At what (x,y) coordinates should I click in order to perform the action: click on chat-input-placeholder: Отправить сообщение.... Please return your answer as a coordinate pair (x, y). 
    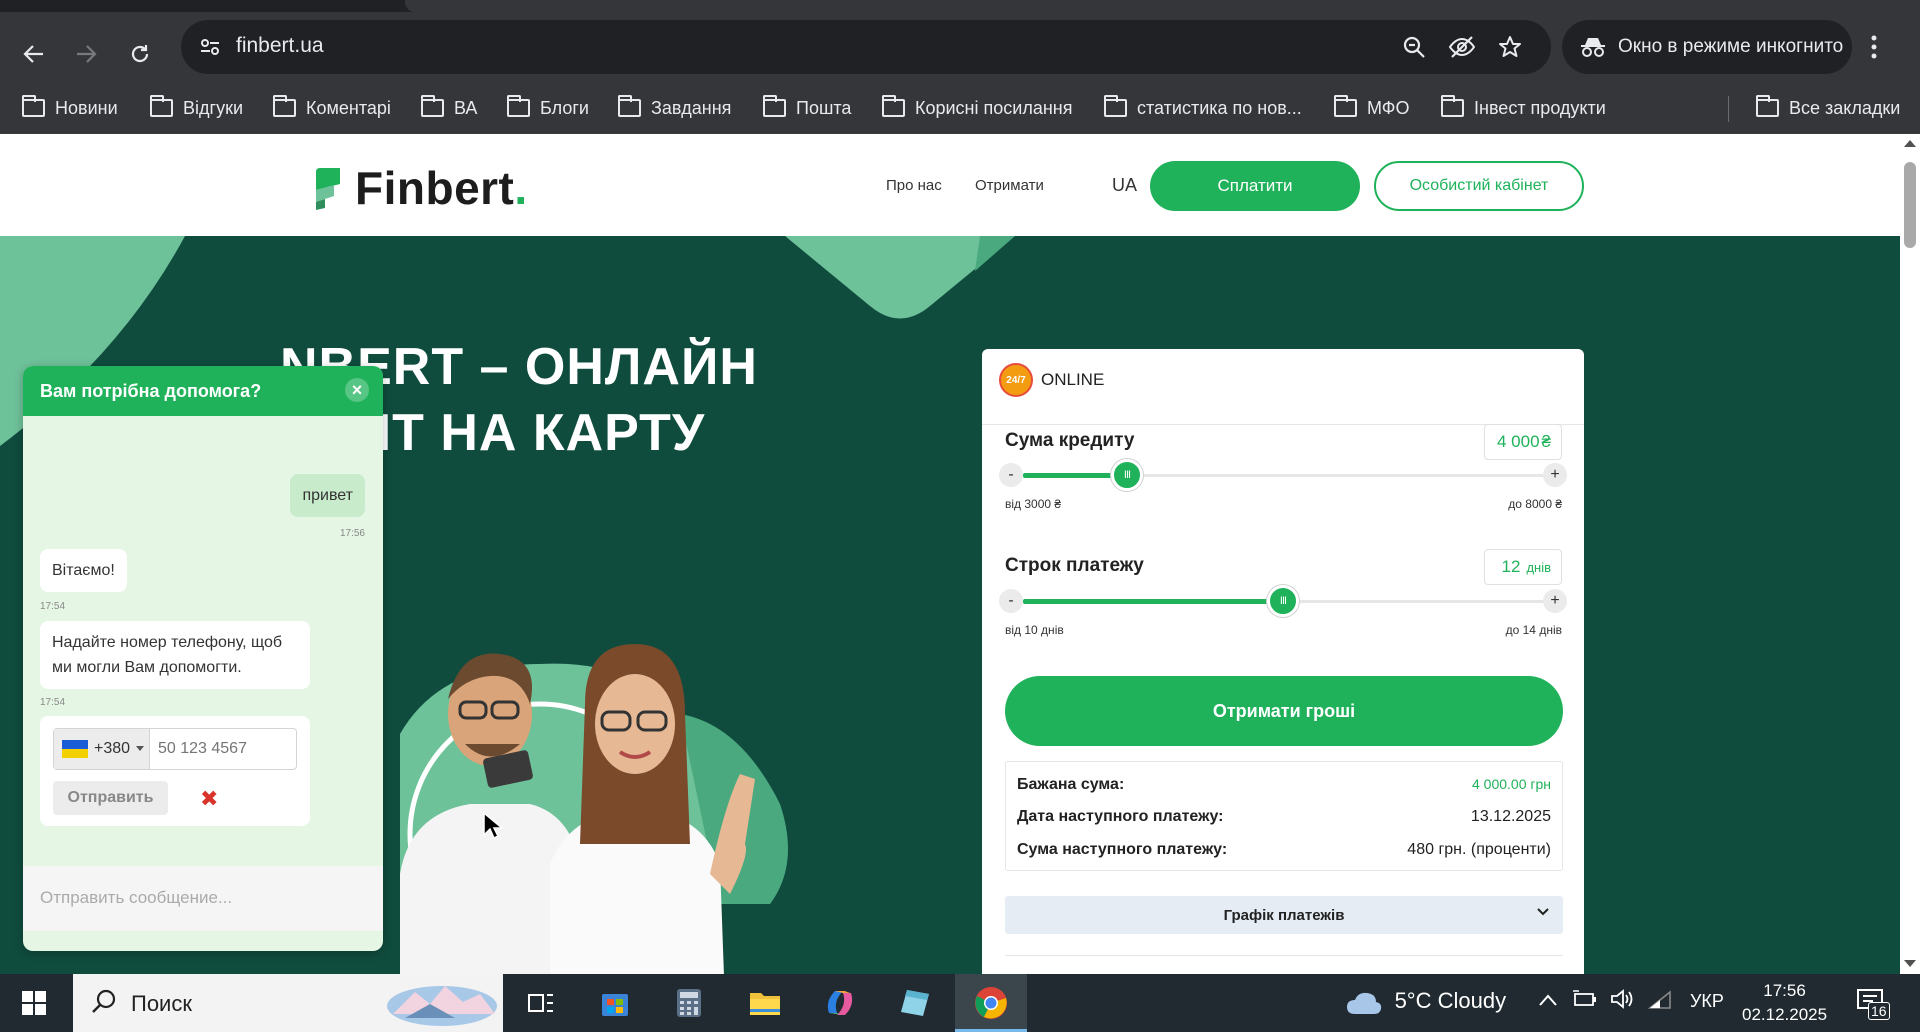
    Looking at the image, I should click on (136, 897).